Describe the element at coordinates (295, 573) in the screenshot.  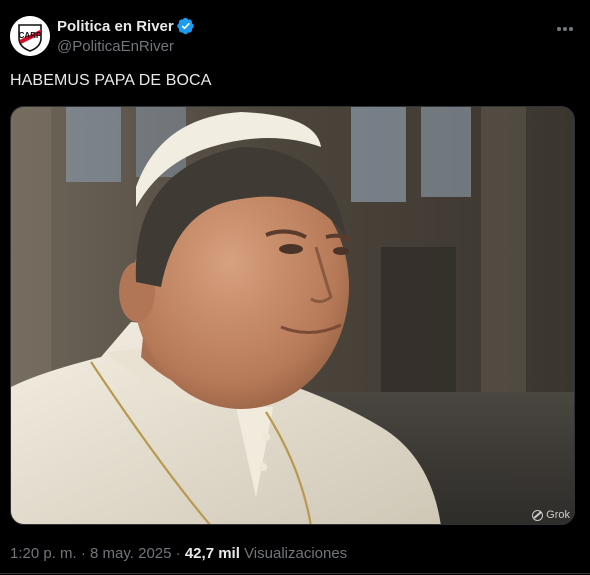
I see `divider` at that location.